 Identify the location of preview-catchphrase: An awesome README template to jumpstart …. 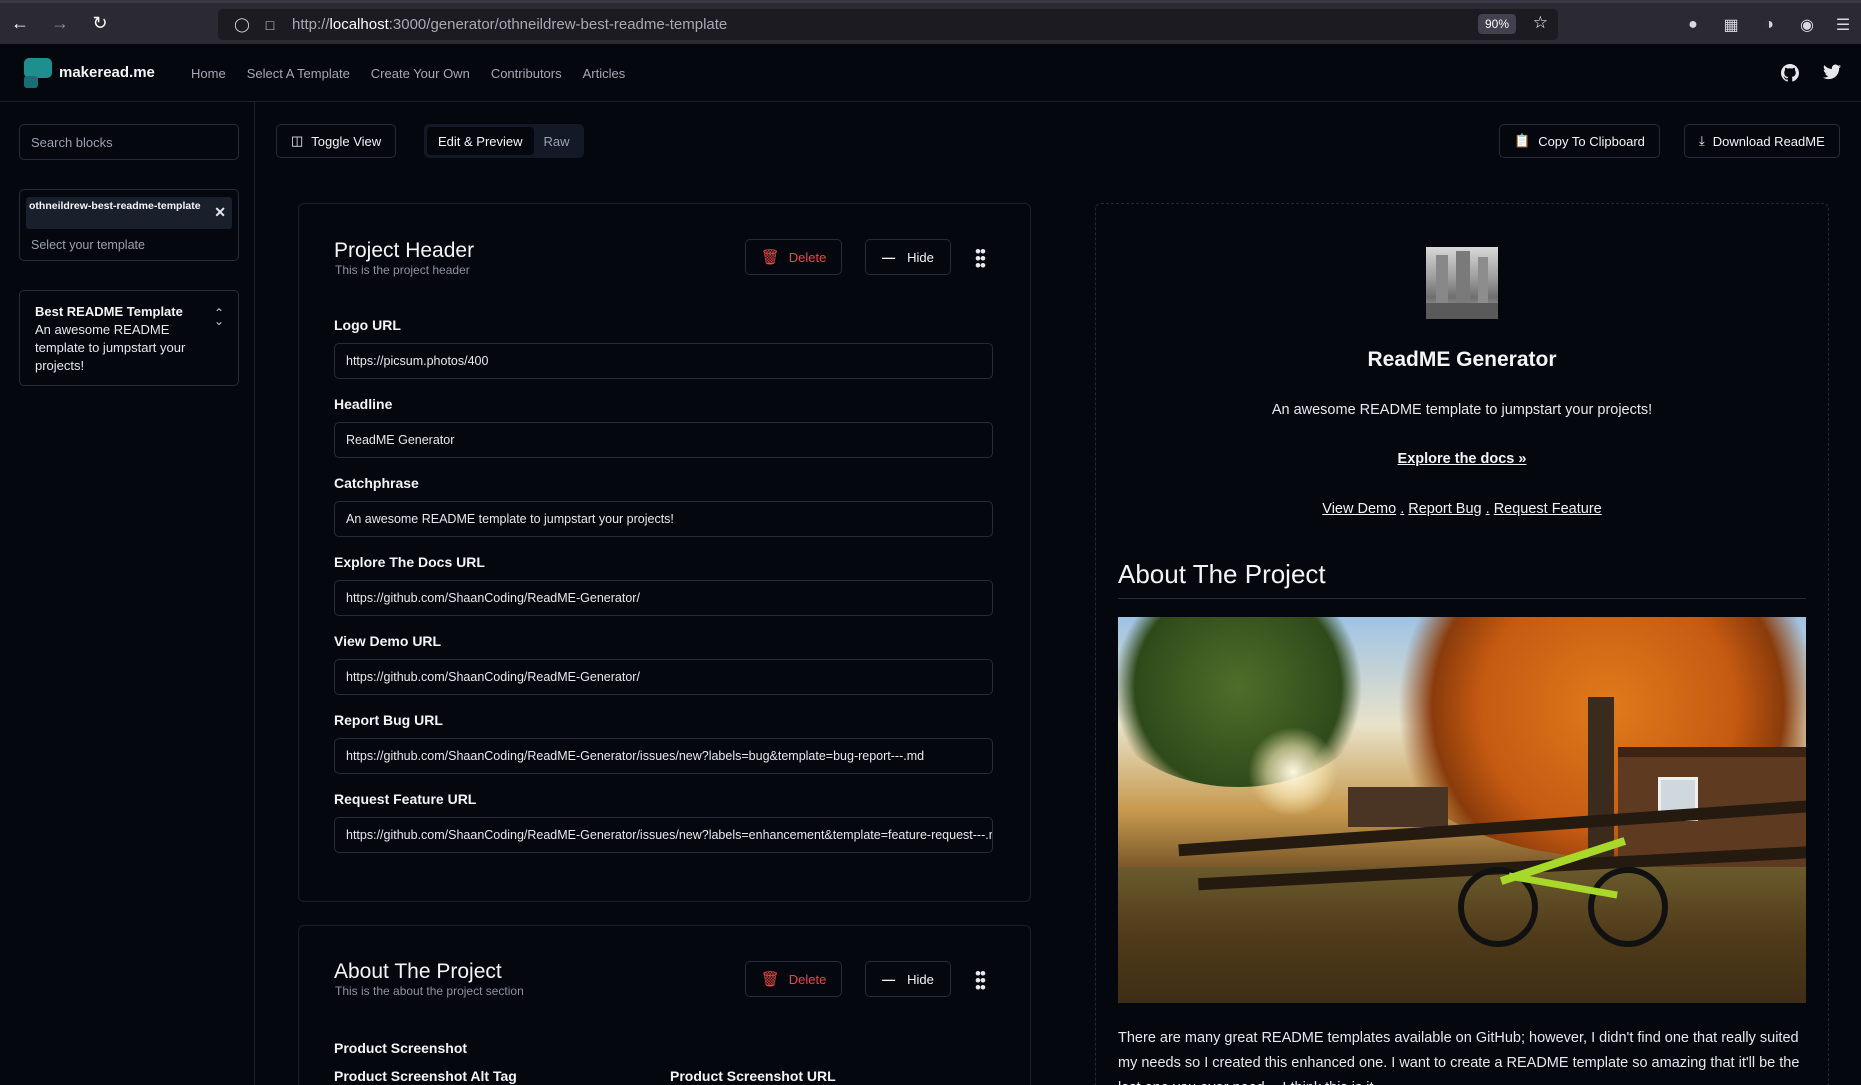
(1462, 410).